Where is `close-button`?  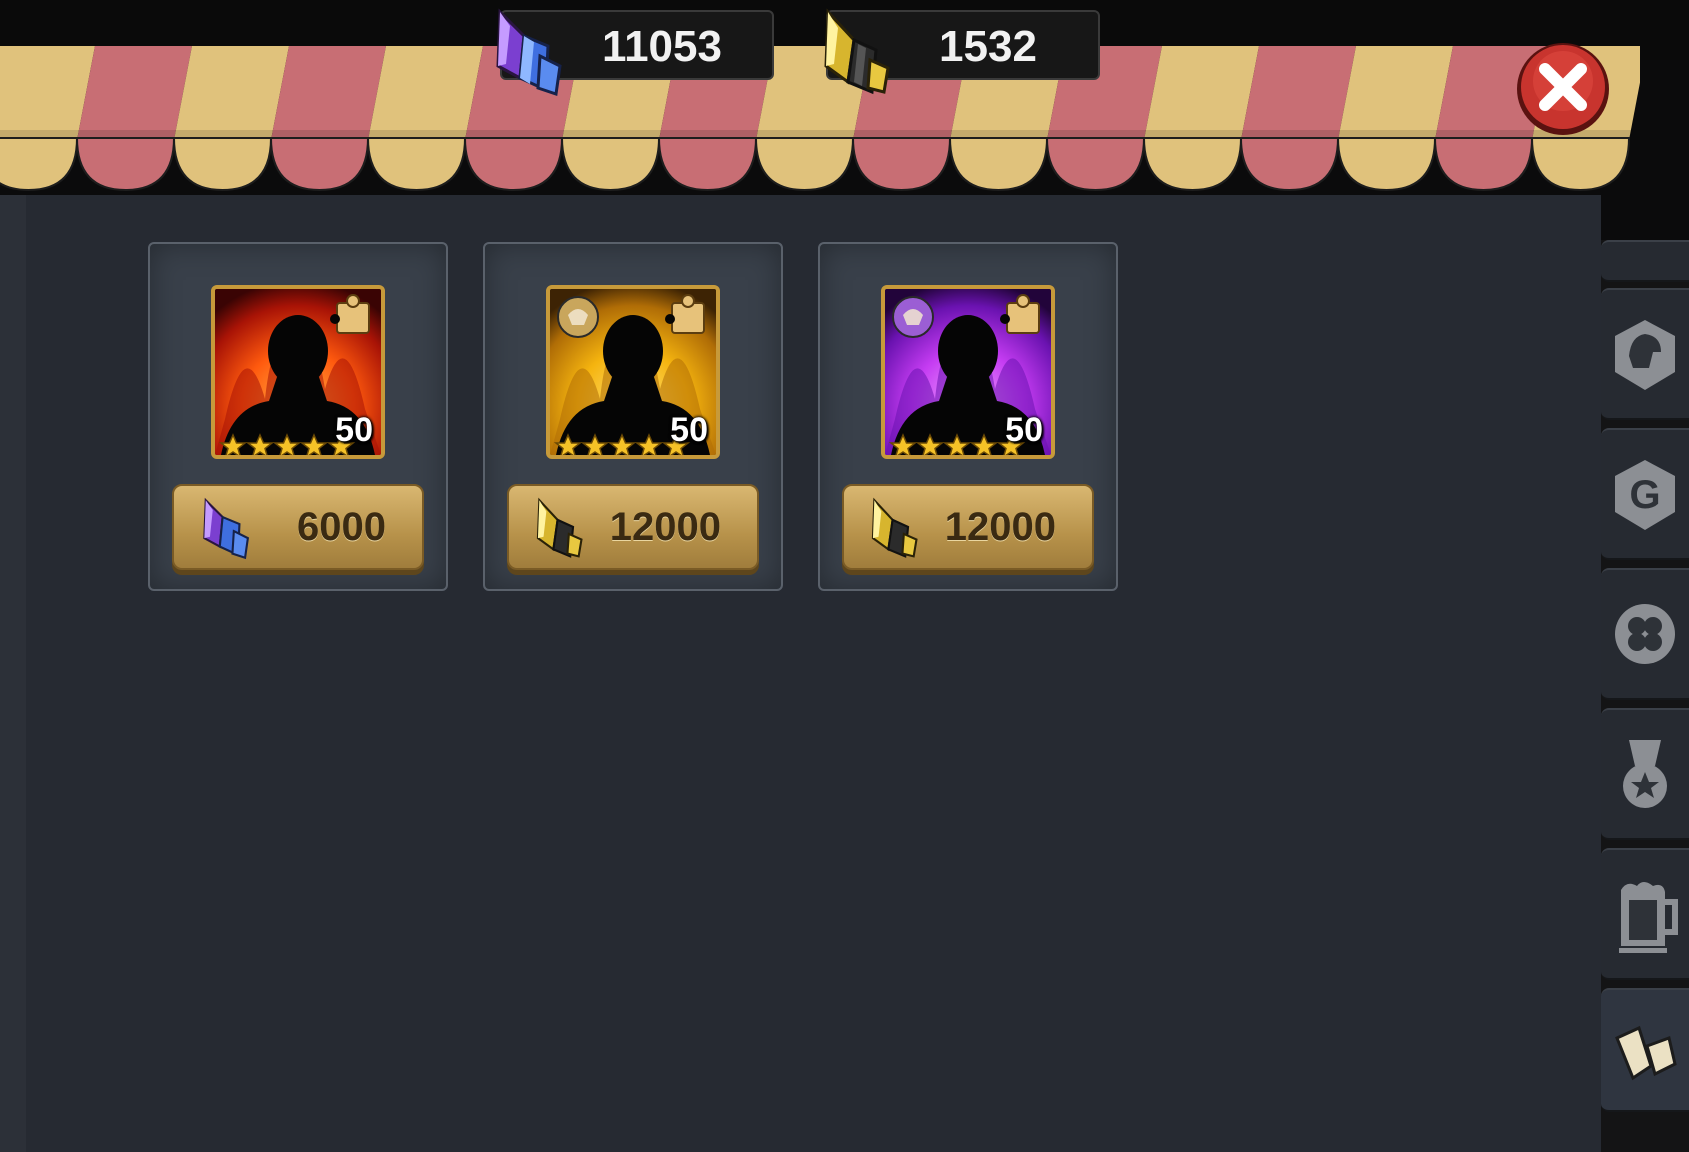 close-button is located at coordinates (1563, 89).